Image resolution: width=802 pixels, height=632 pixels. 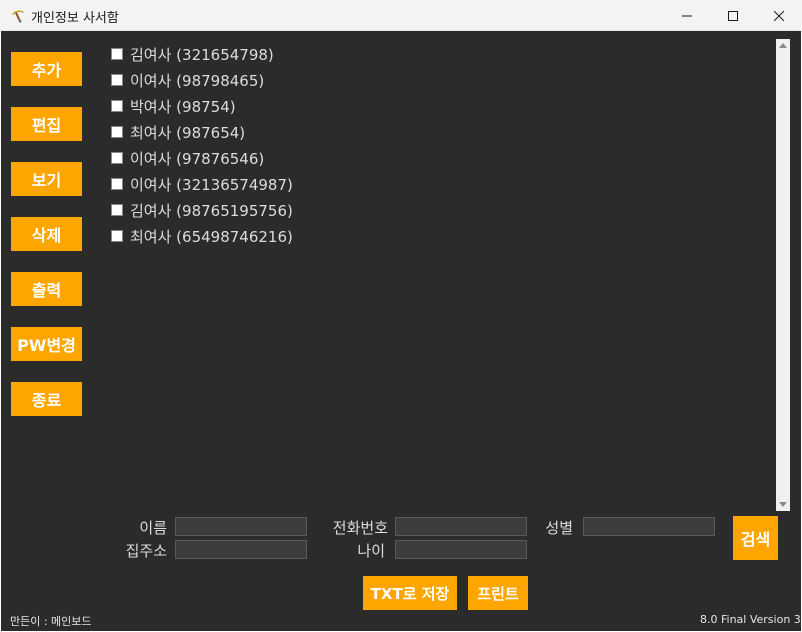 I want to click on list-item: 이여사 (98798465), so click(x=187, y=80).